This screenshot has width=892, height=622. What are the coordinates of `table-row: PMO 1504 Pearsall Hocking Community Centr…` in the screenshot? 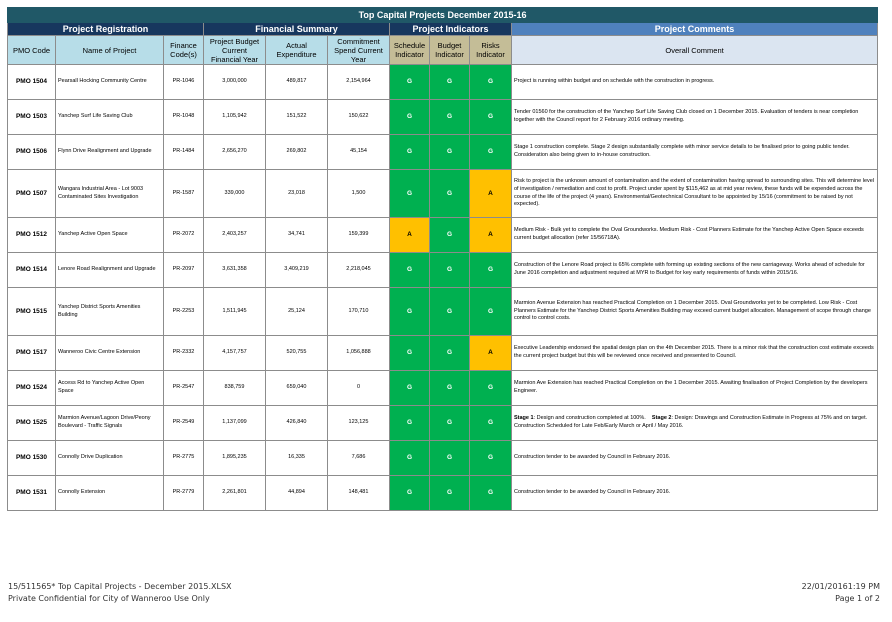 It's located at (443, 82).